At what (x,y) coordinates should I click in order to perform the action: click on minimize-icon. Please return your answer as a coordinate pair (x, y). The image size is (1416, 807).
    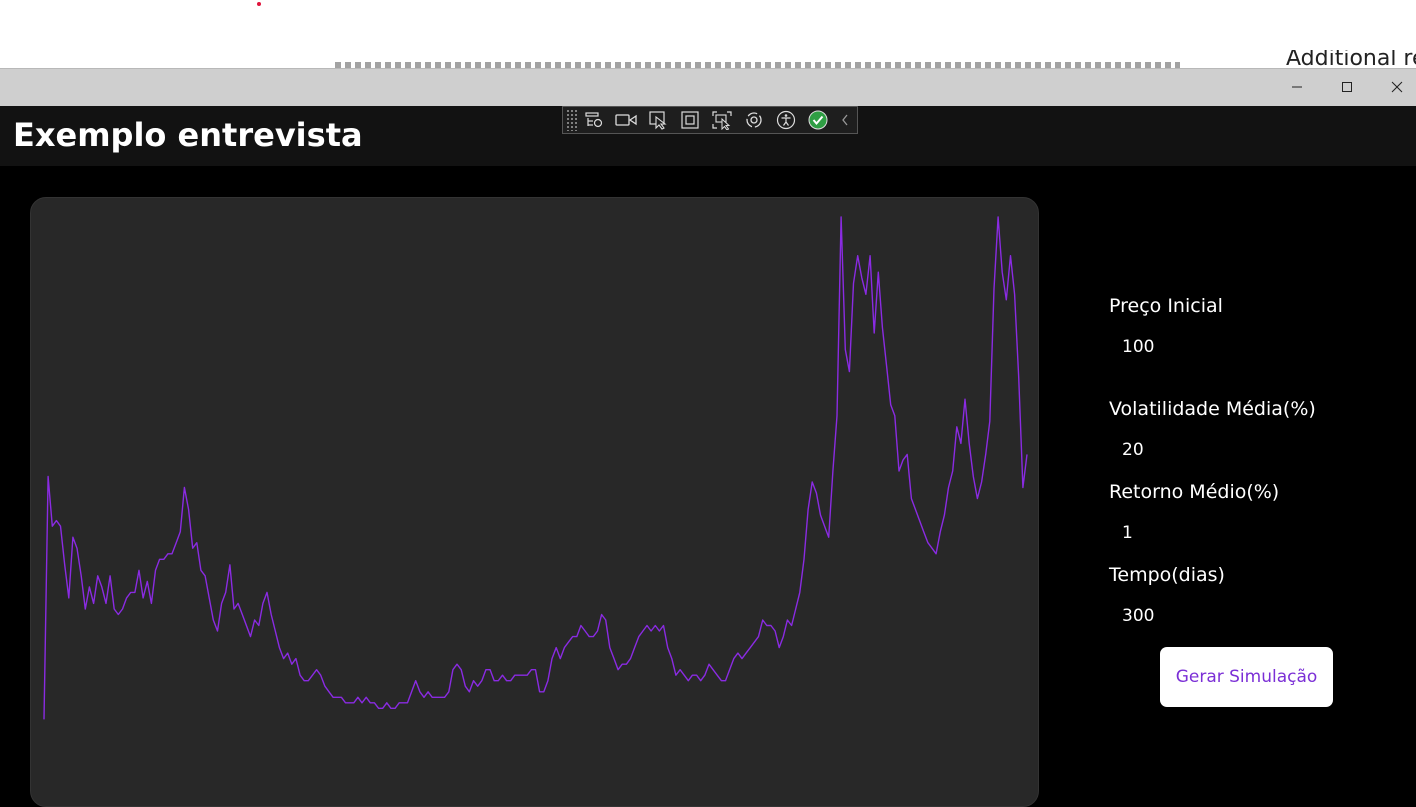
    Looking at the image, I should click on (1297, 87).